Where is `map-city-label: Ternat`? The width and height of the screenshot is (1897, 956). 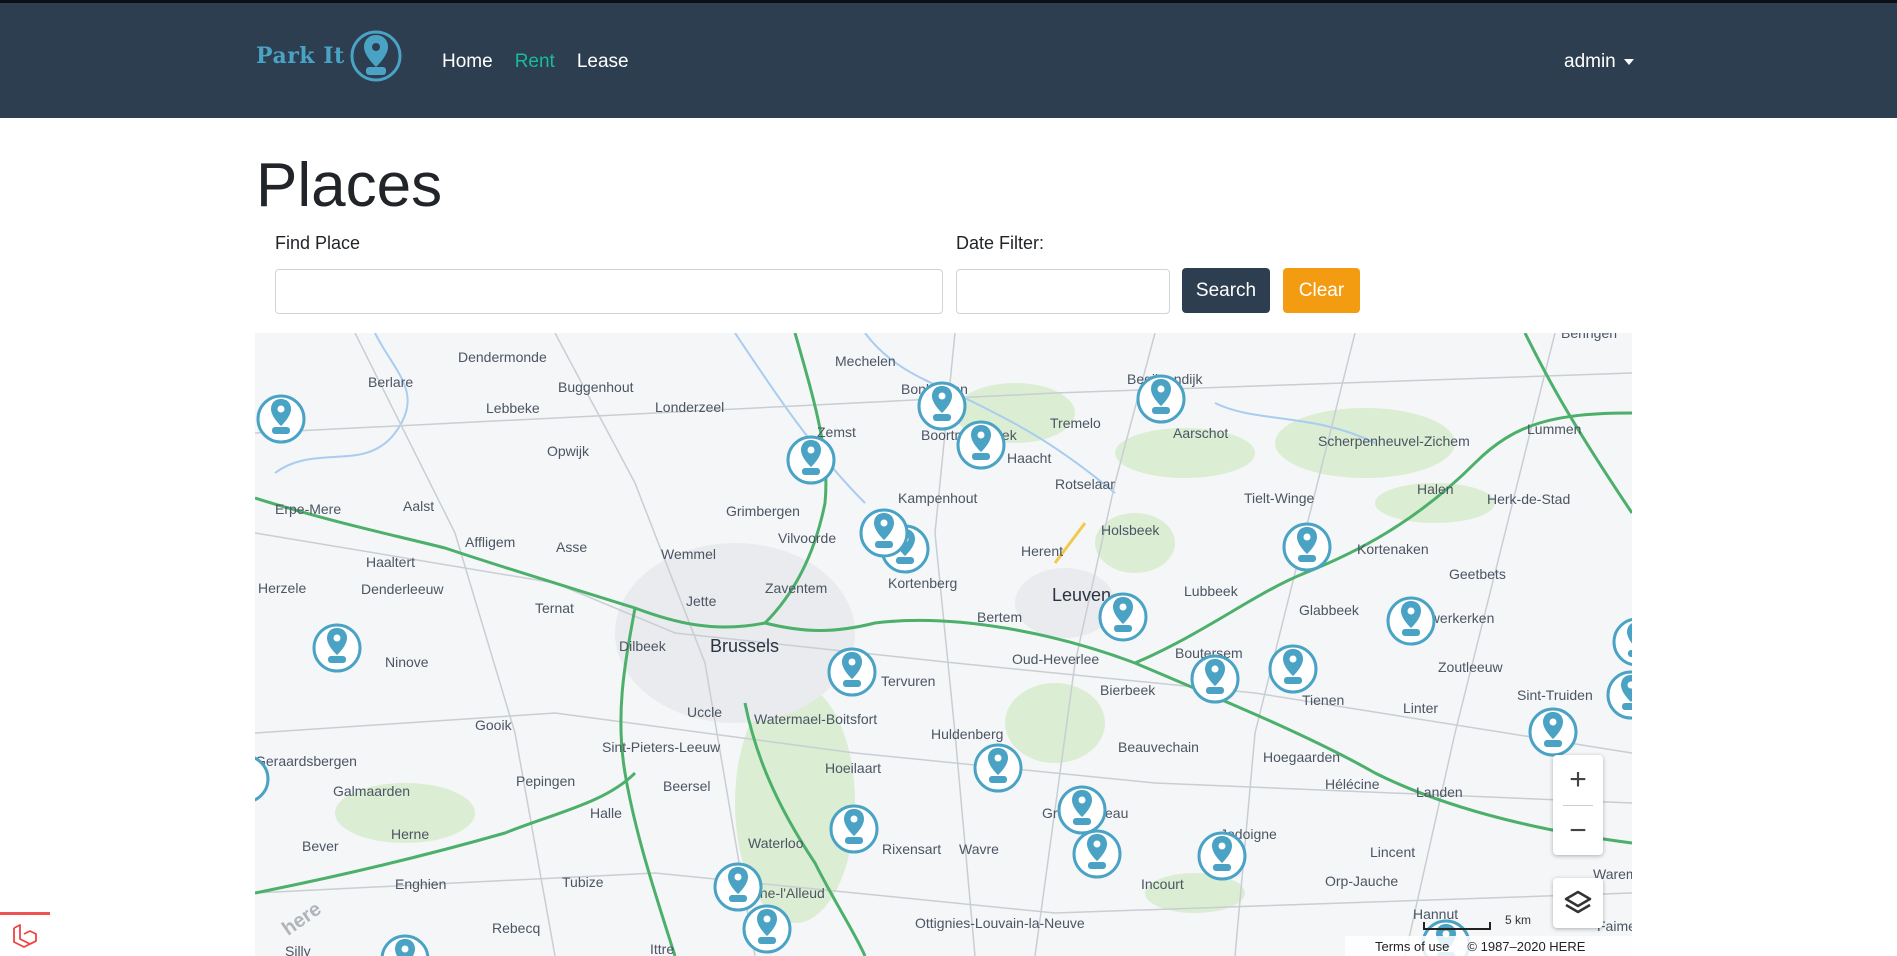
map-city-label: Ternat is located at coordinates (554, 608).